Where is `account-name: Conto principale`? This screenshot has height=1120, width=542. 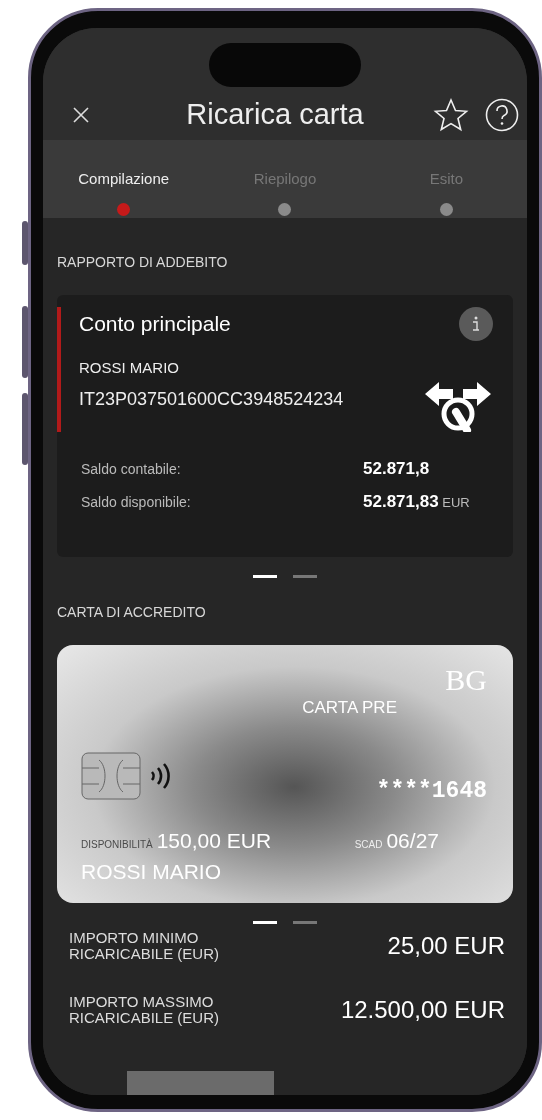
account-name: Conto principale is located at coordinates (155, 324).